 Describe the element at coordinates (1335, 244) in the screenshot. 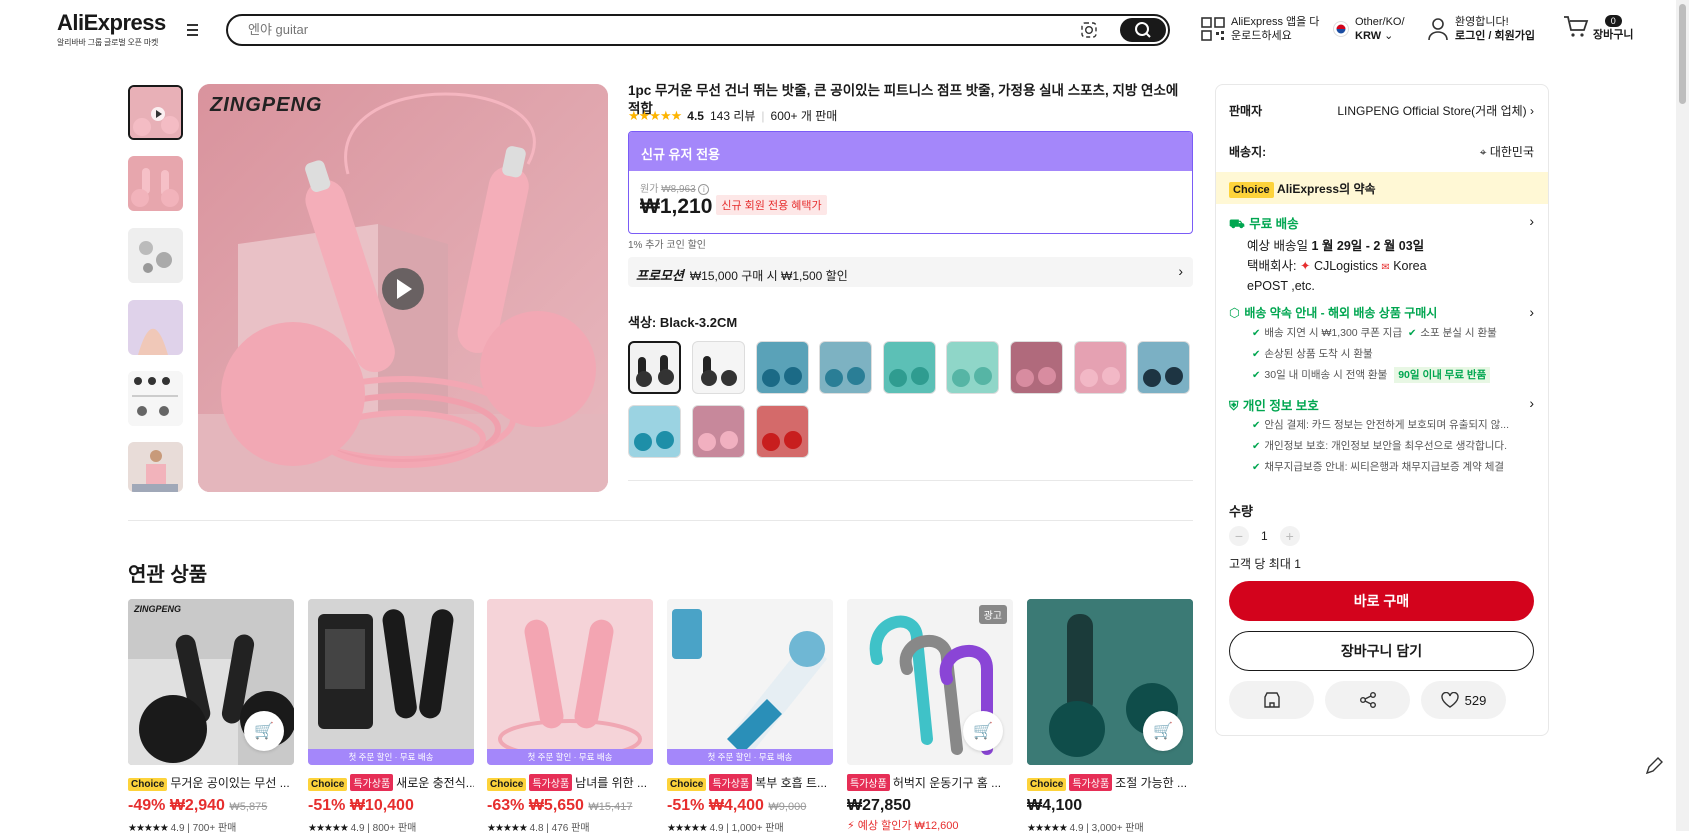

I see `eta-row: 예상 배송일 1 월 29일 - 2 월 03일` at that location.